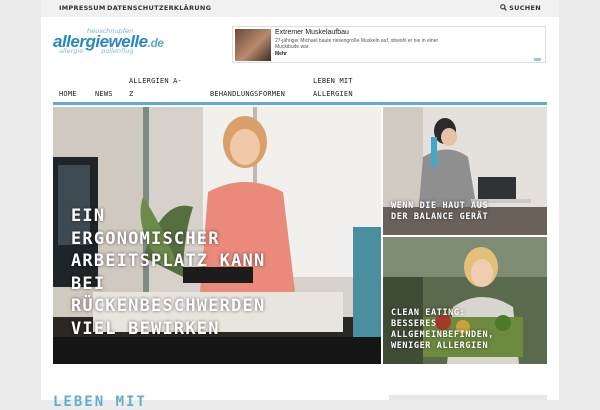  Describe the element at coordinates (537, 59) in the screenshot. I see `ad-choices-icon` at that location.